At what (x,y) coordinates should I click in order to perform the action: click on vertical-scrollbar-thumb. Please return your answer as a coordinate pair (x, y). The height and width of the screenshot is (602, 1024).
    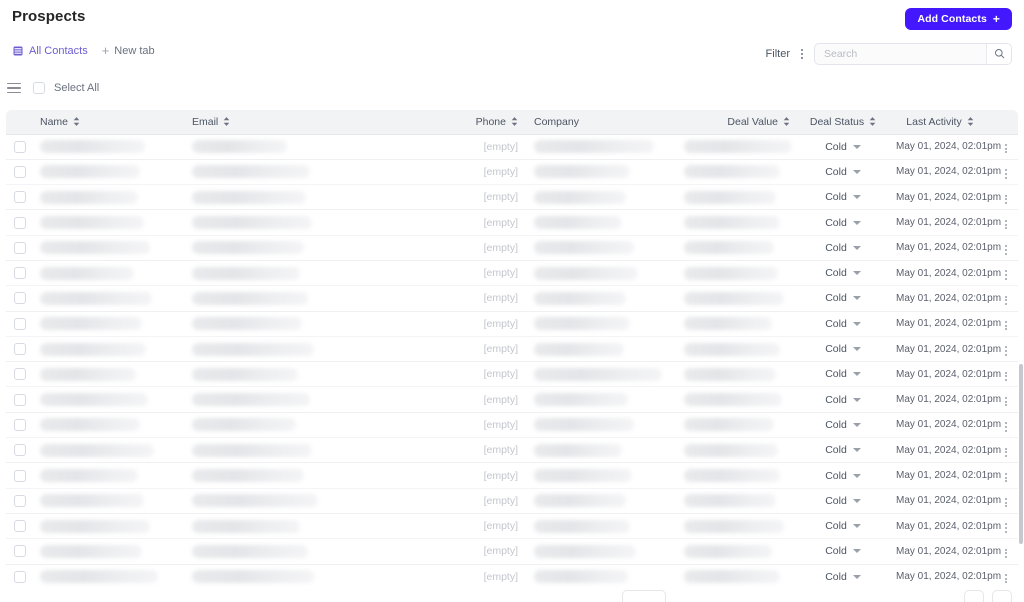
    Looking at the image, I should click on (1021, 454).